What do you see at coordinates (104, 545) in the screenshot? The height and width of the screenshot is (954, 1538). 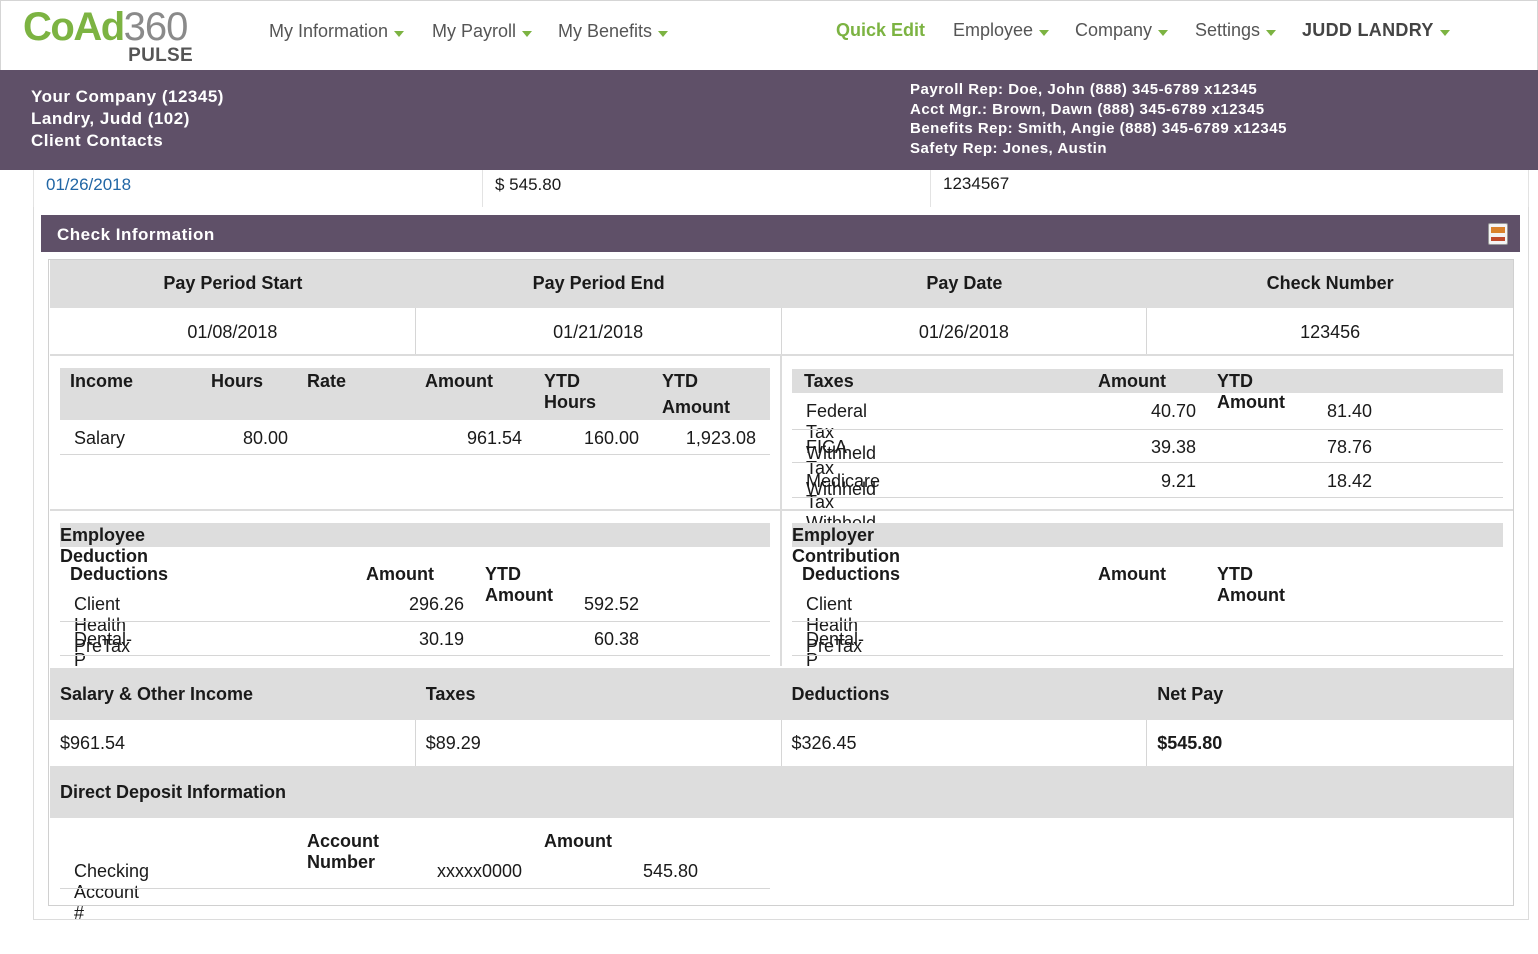 I see `employee-deduction-title: Employee Deduction` at bounding box center [104, 545].